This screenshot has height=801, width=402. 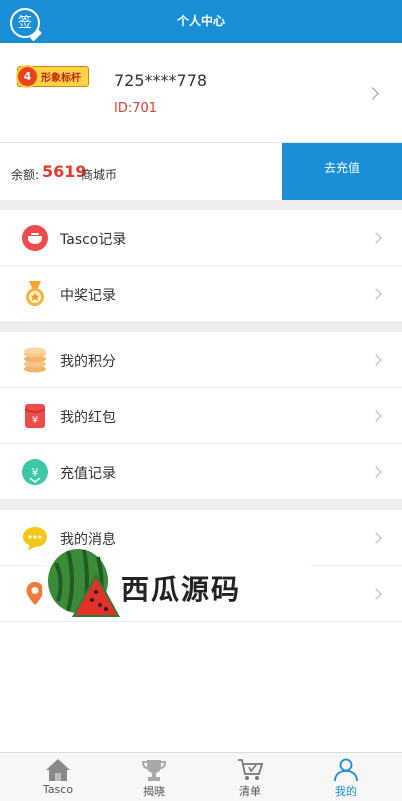 What do you see at coordinates (154, 770) in the screenshot?
I see `trophy-icon` at bounding box center [154, 770].